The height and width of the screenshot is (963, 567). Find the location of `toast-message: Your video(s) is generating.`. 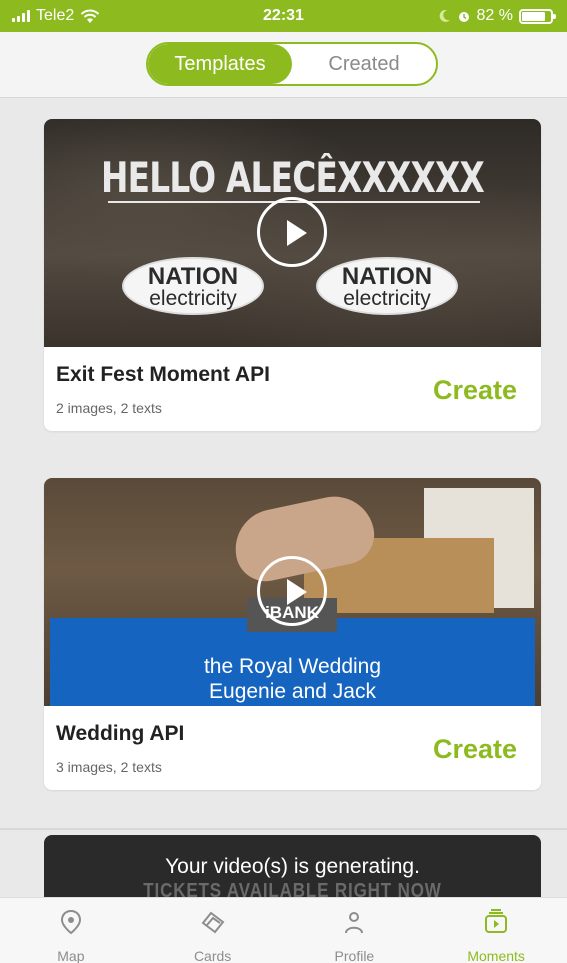

toast-message: Your video(s) is generating. is located at coordinates (292, 866).